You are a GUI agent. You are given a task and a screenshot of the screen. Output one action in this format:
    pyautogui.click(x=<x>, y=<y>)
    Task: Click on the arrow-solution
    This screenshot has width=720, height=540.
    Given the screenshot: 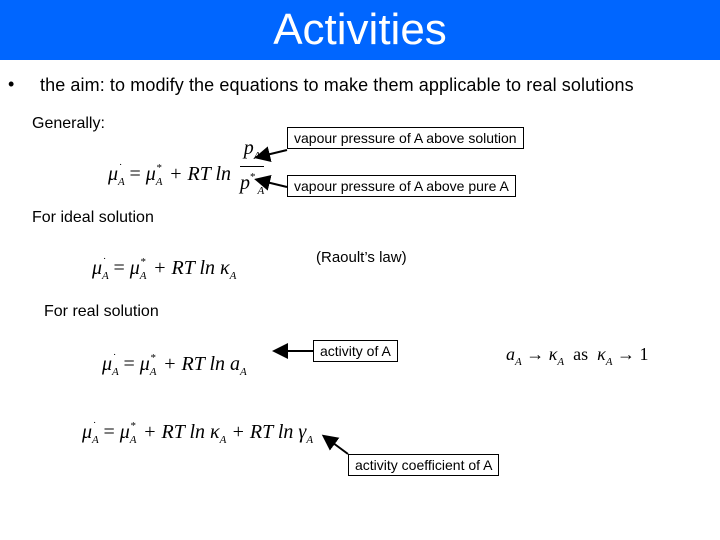 What is the action you would take?
    pyautogui.click(x=271, y=154)
    